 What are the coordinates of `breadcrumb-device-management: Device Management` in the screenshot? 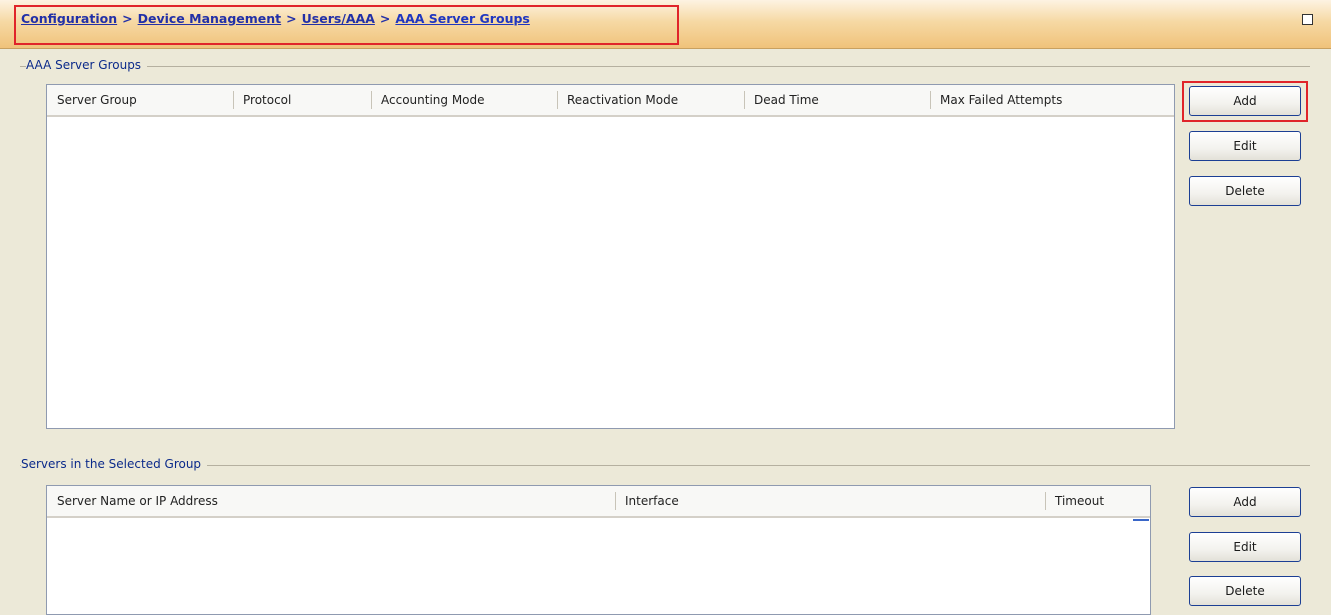 It's located at (210, 18).